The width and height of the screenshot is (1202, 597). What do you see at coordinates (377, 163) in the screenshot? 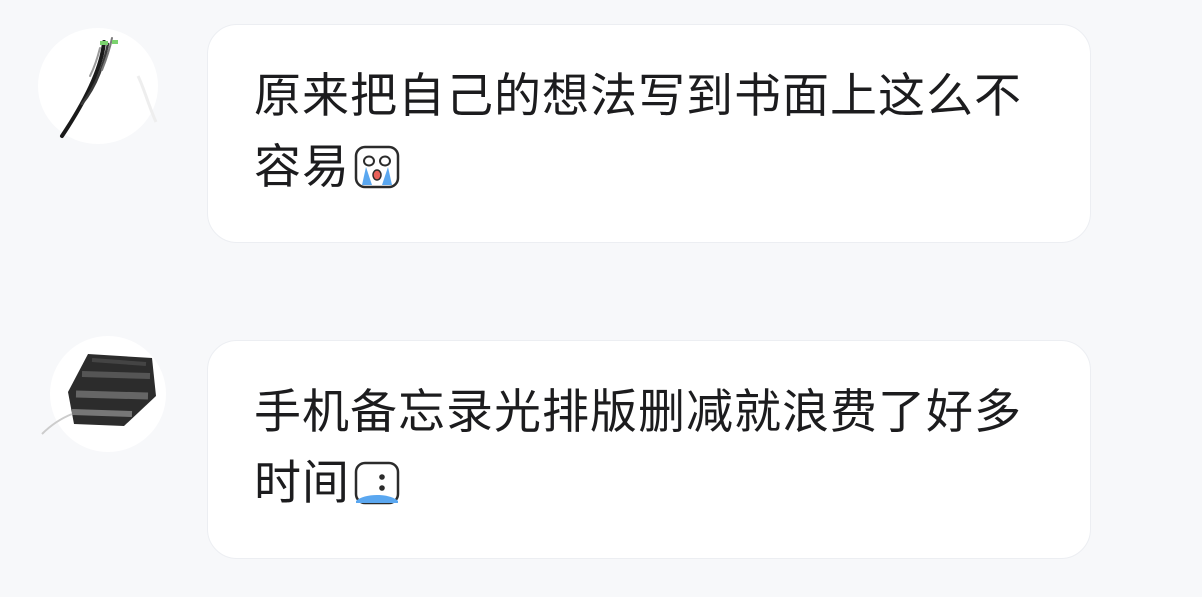
I see `crying-face-icon` at bounding box center [377, 163].